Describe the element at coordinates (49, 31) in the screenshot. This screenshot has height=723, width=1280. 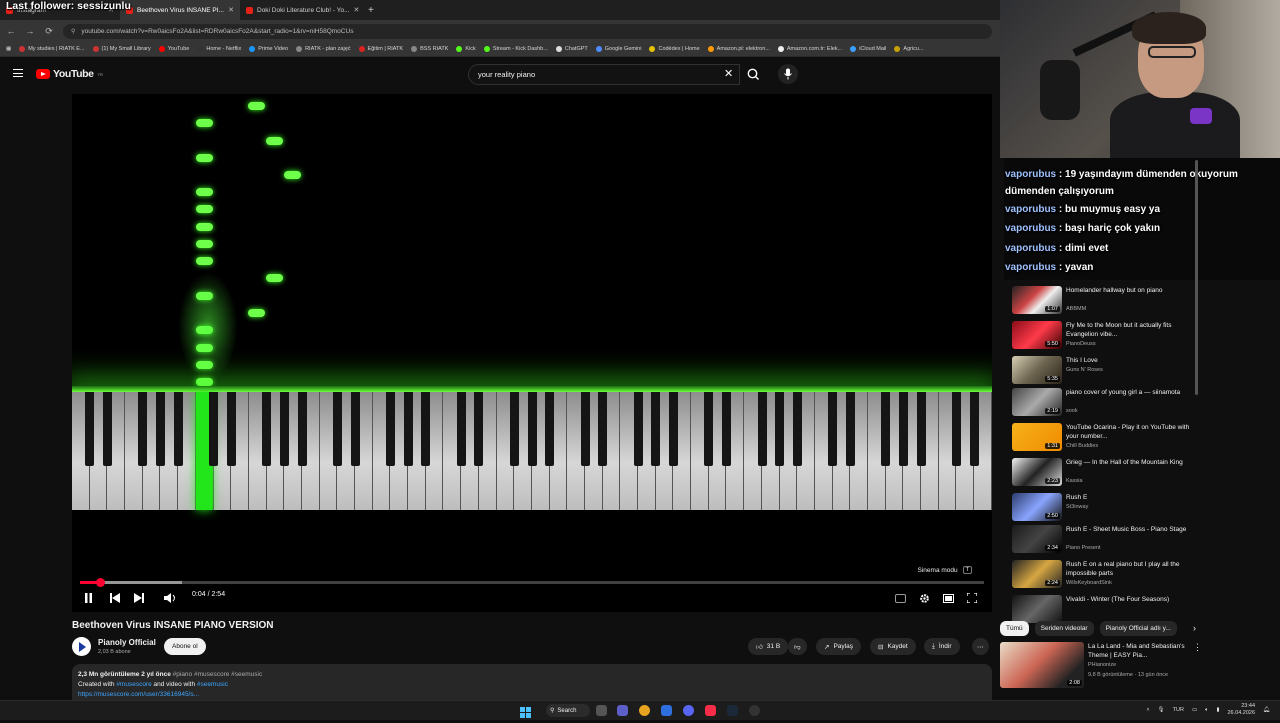
I see `reload-icon: ⟳` at that location.